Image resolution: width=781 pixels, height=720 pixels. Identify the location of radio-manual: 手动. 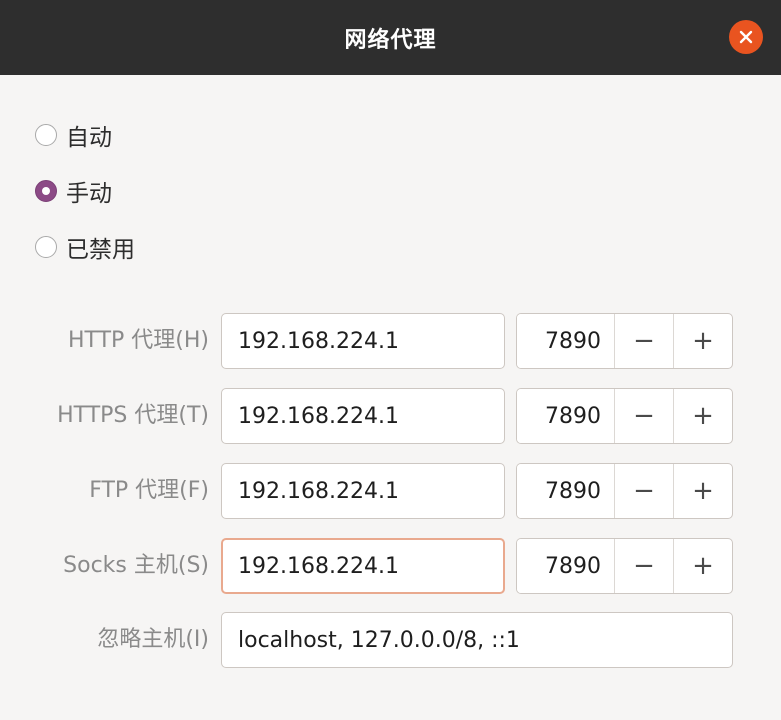
(73, 191).